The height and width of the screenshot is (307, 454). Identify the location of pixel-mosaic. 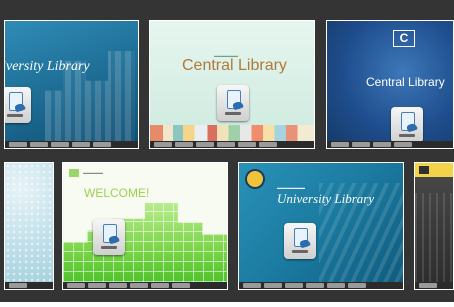
(145, 242).